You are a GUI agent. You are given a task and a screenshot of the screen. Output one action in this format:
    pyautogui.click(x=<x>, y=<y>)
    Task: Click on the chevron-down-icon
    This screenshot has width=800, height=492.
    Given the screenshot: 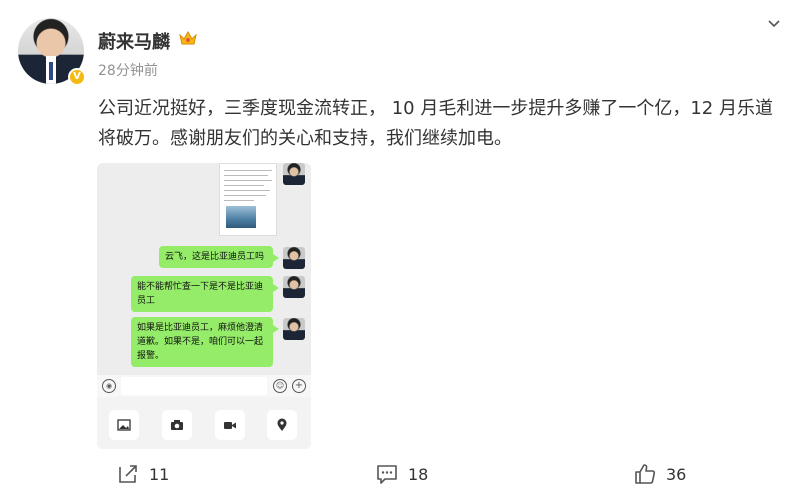 What is the action you would take?
    pyautogui.click(x=774, y=24)
    